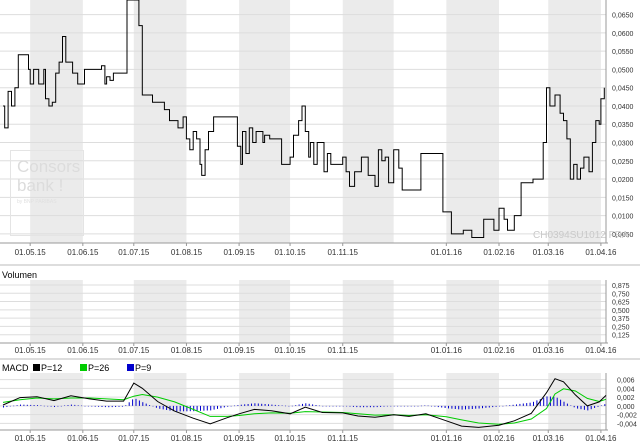 The height and width of the screenshot is (448, 640). Describe the element at coordinates (187, 438) in the screenshot. I see `x-tick-label: 01.08.15` at that location.